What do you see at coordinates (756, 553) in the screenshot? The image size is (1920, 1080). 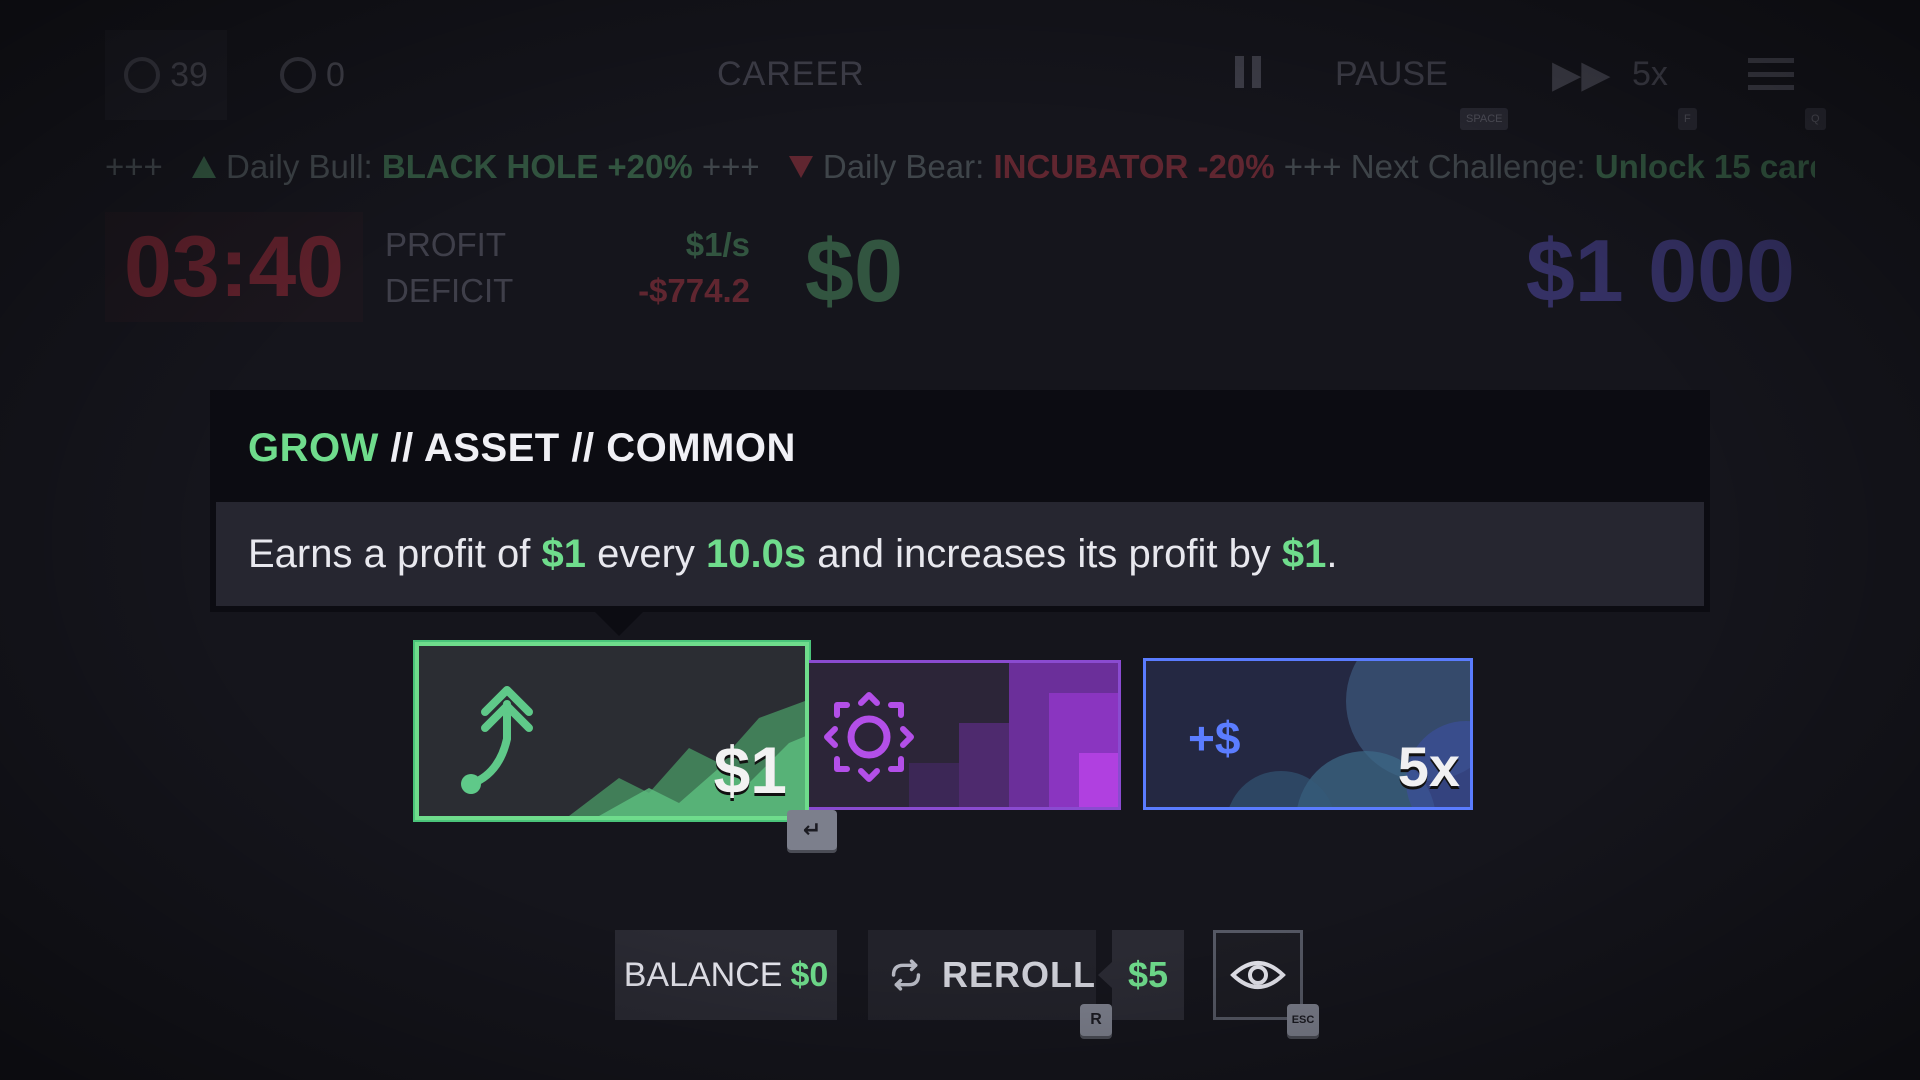 I see `desc-interval: 10.0s` at bounding box center [756, 553].